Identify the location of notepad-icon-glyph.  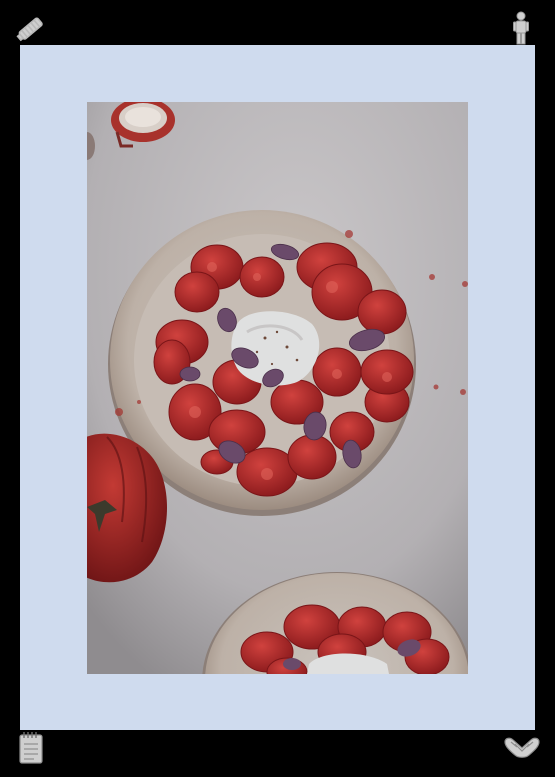
(31, 748).